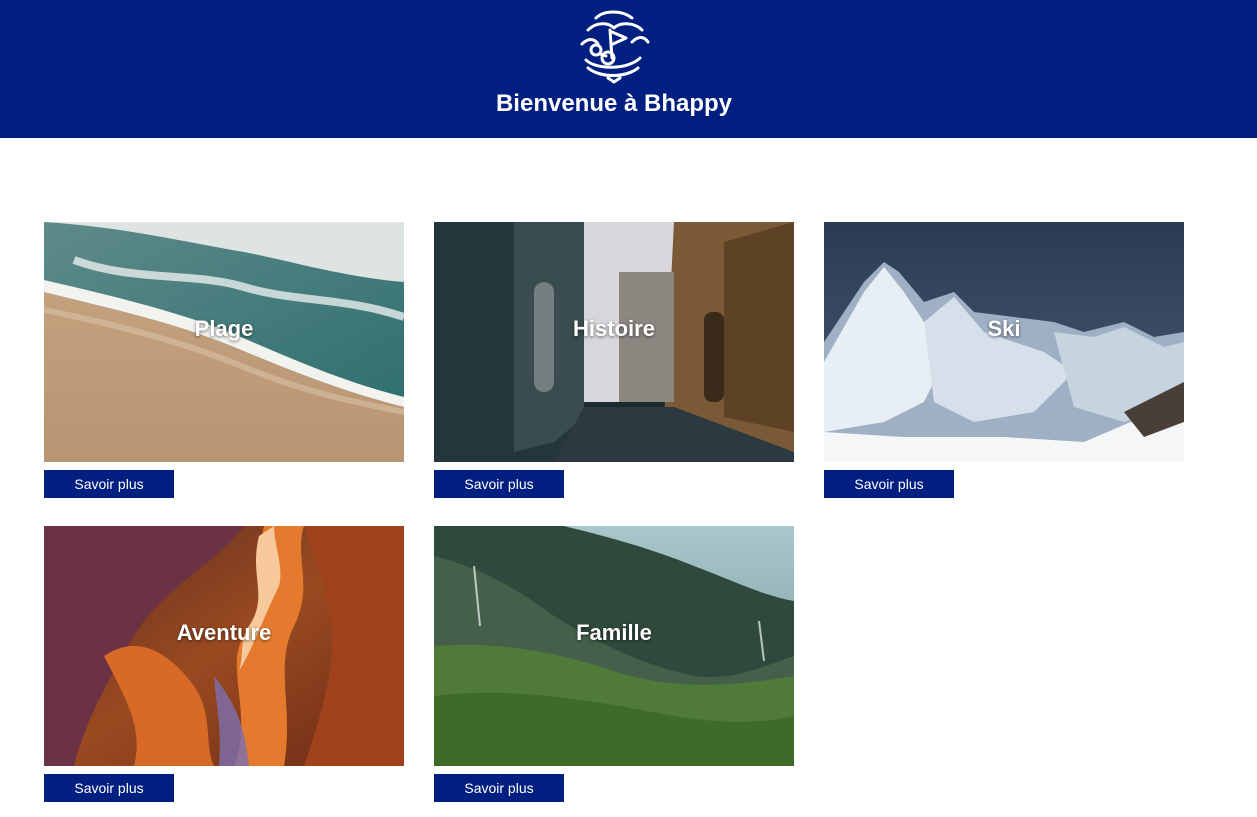  I want to click on beach-waves-image: Plage, so click(224, 342).